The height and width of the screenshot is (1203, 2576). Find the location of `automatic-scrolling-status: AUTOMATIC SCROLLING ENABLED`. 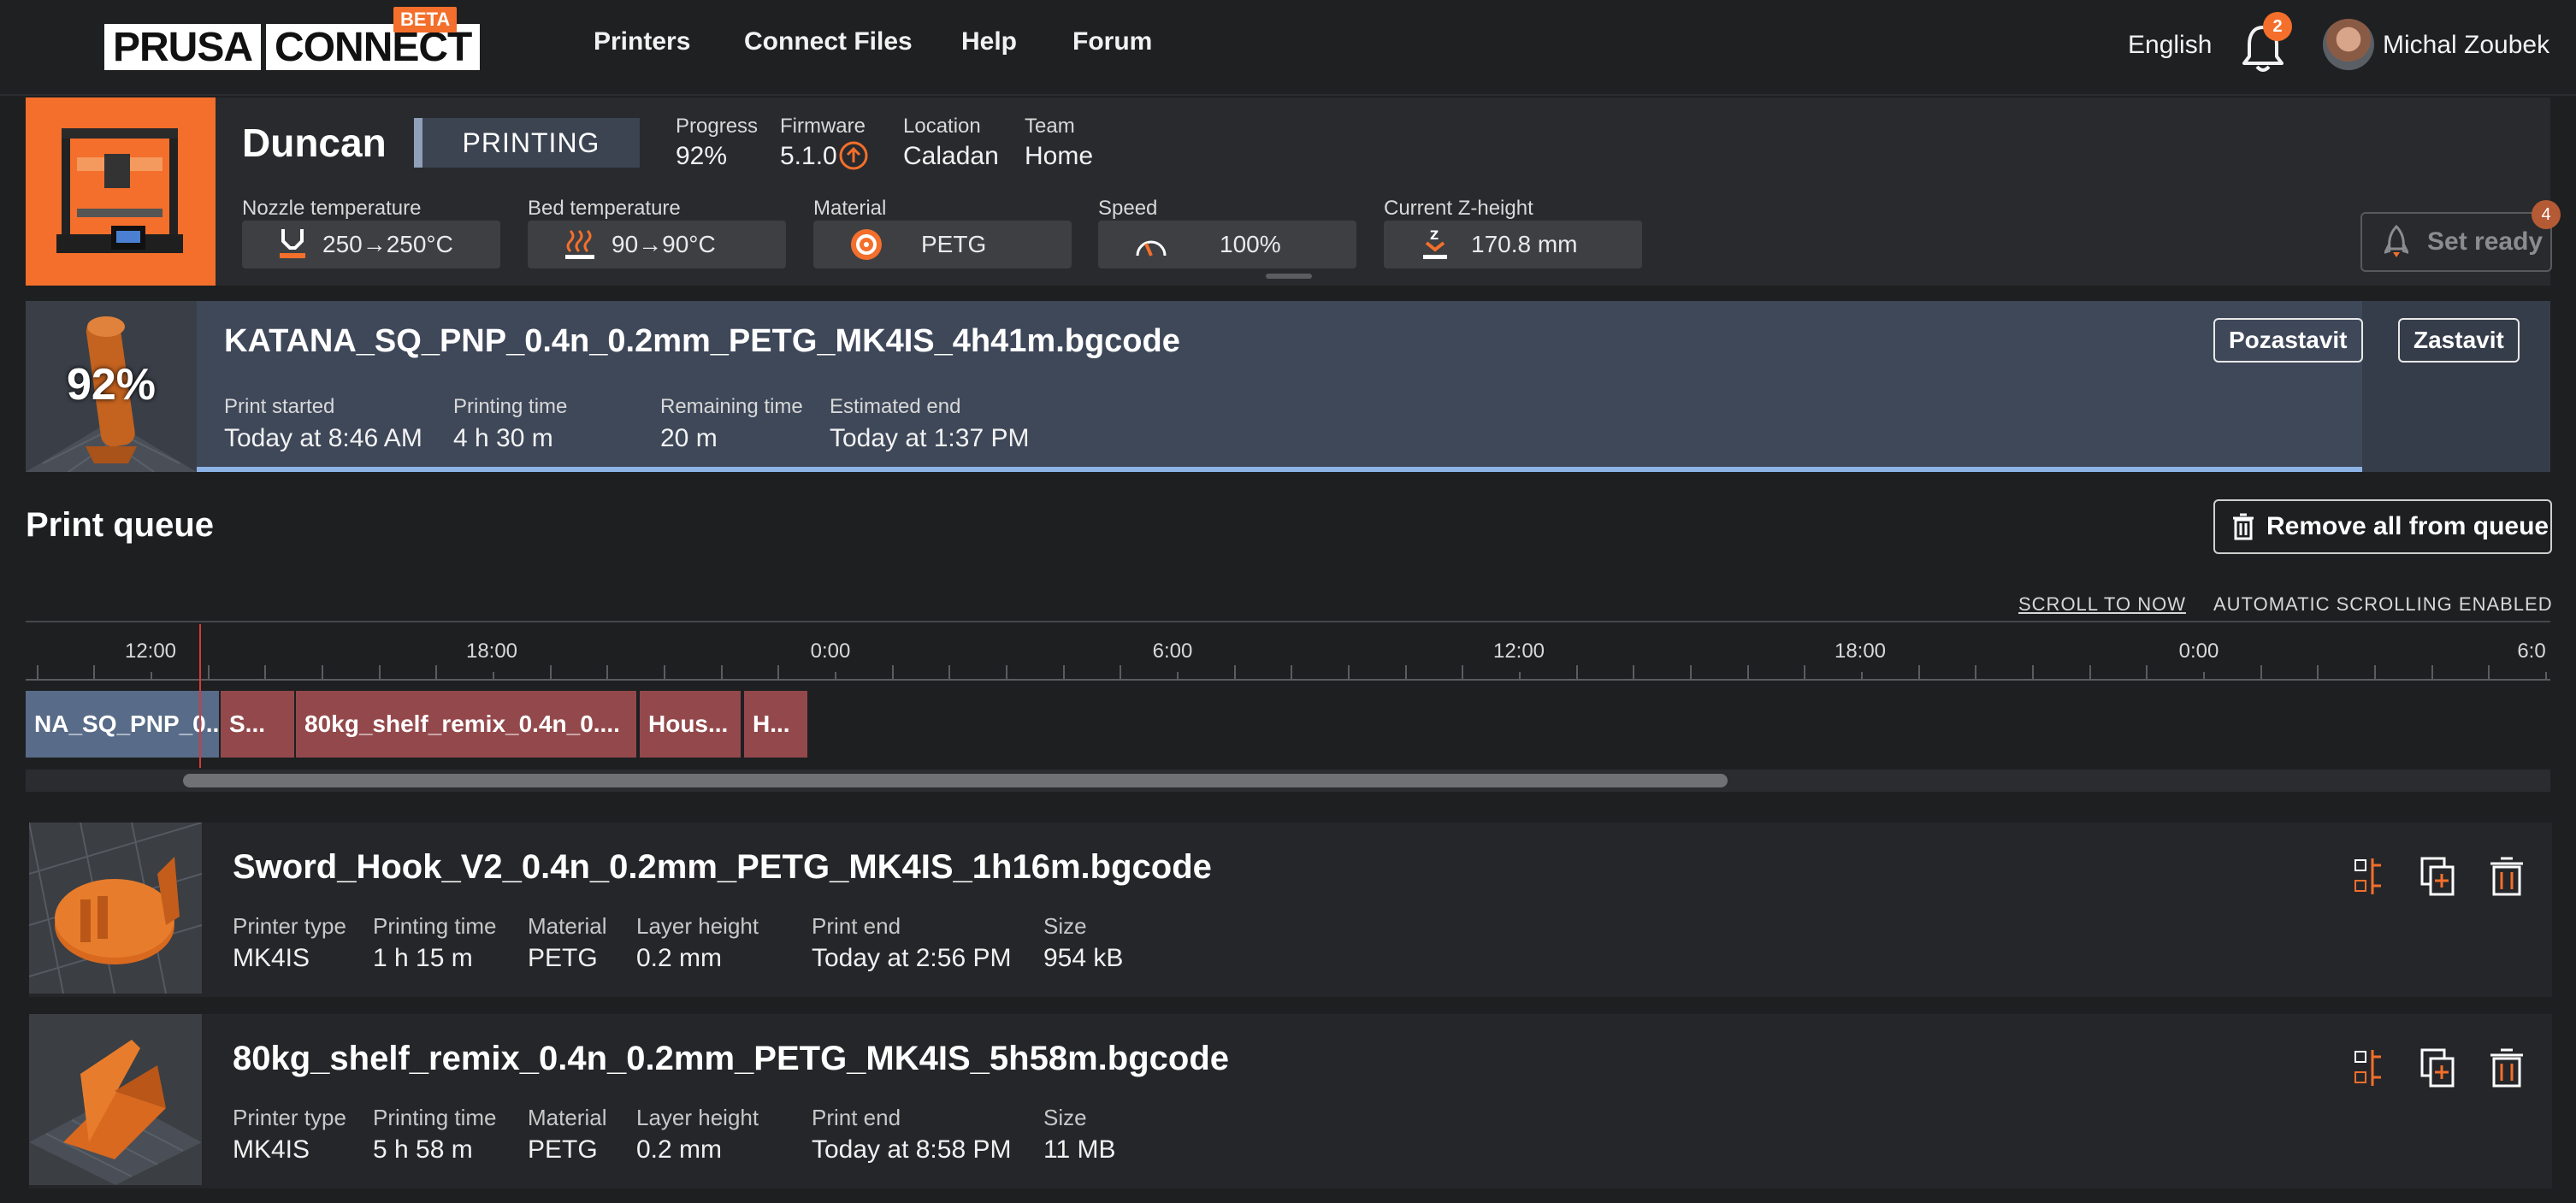

automatic-scrolling-status: AUTOMATIC SCROLLING ENABLED is located at coordinates (2383, 604).